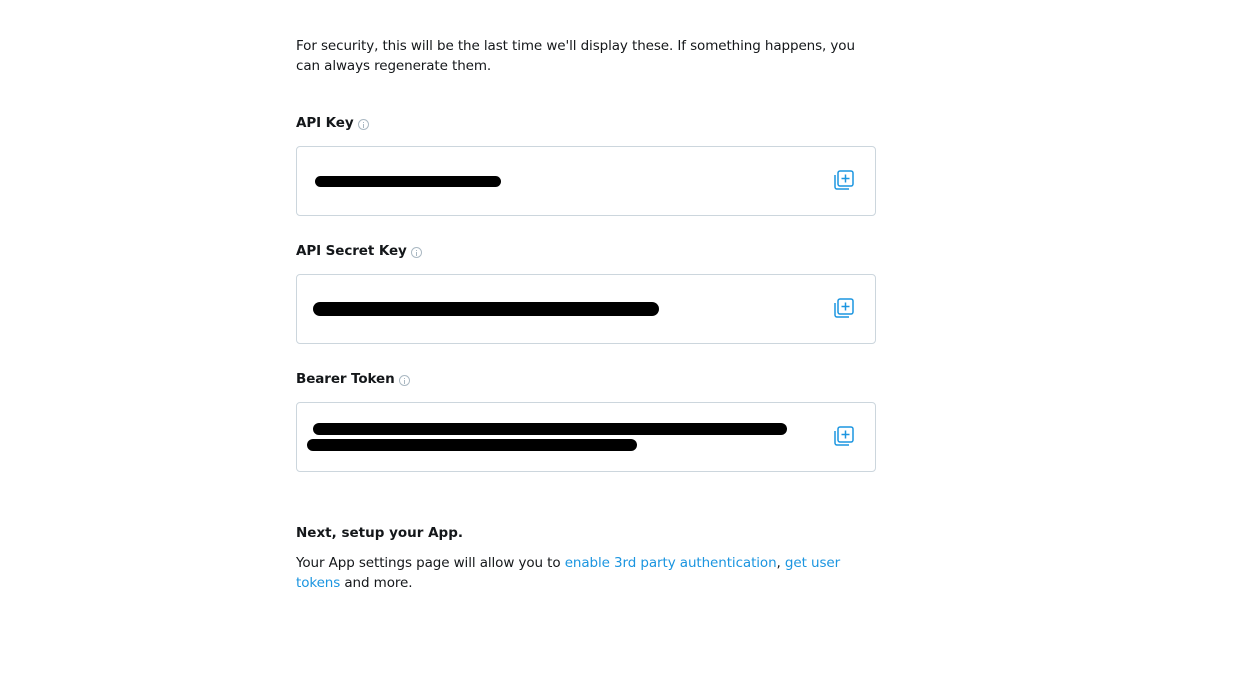  I want to click on bearer-token-label-row: Bearer Token, so click(586, 379).